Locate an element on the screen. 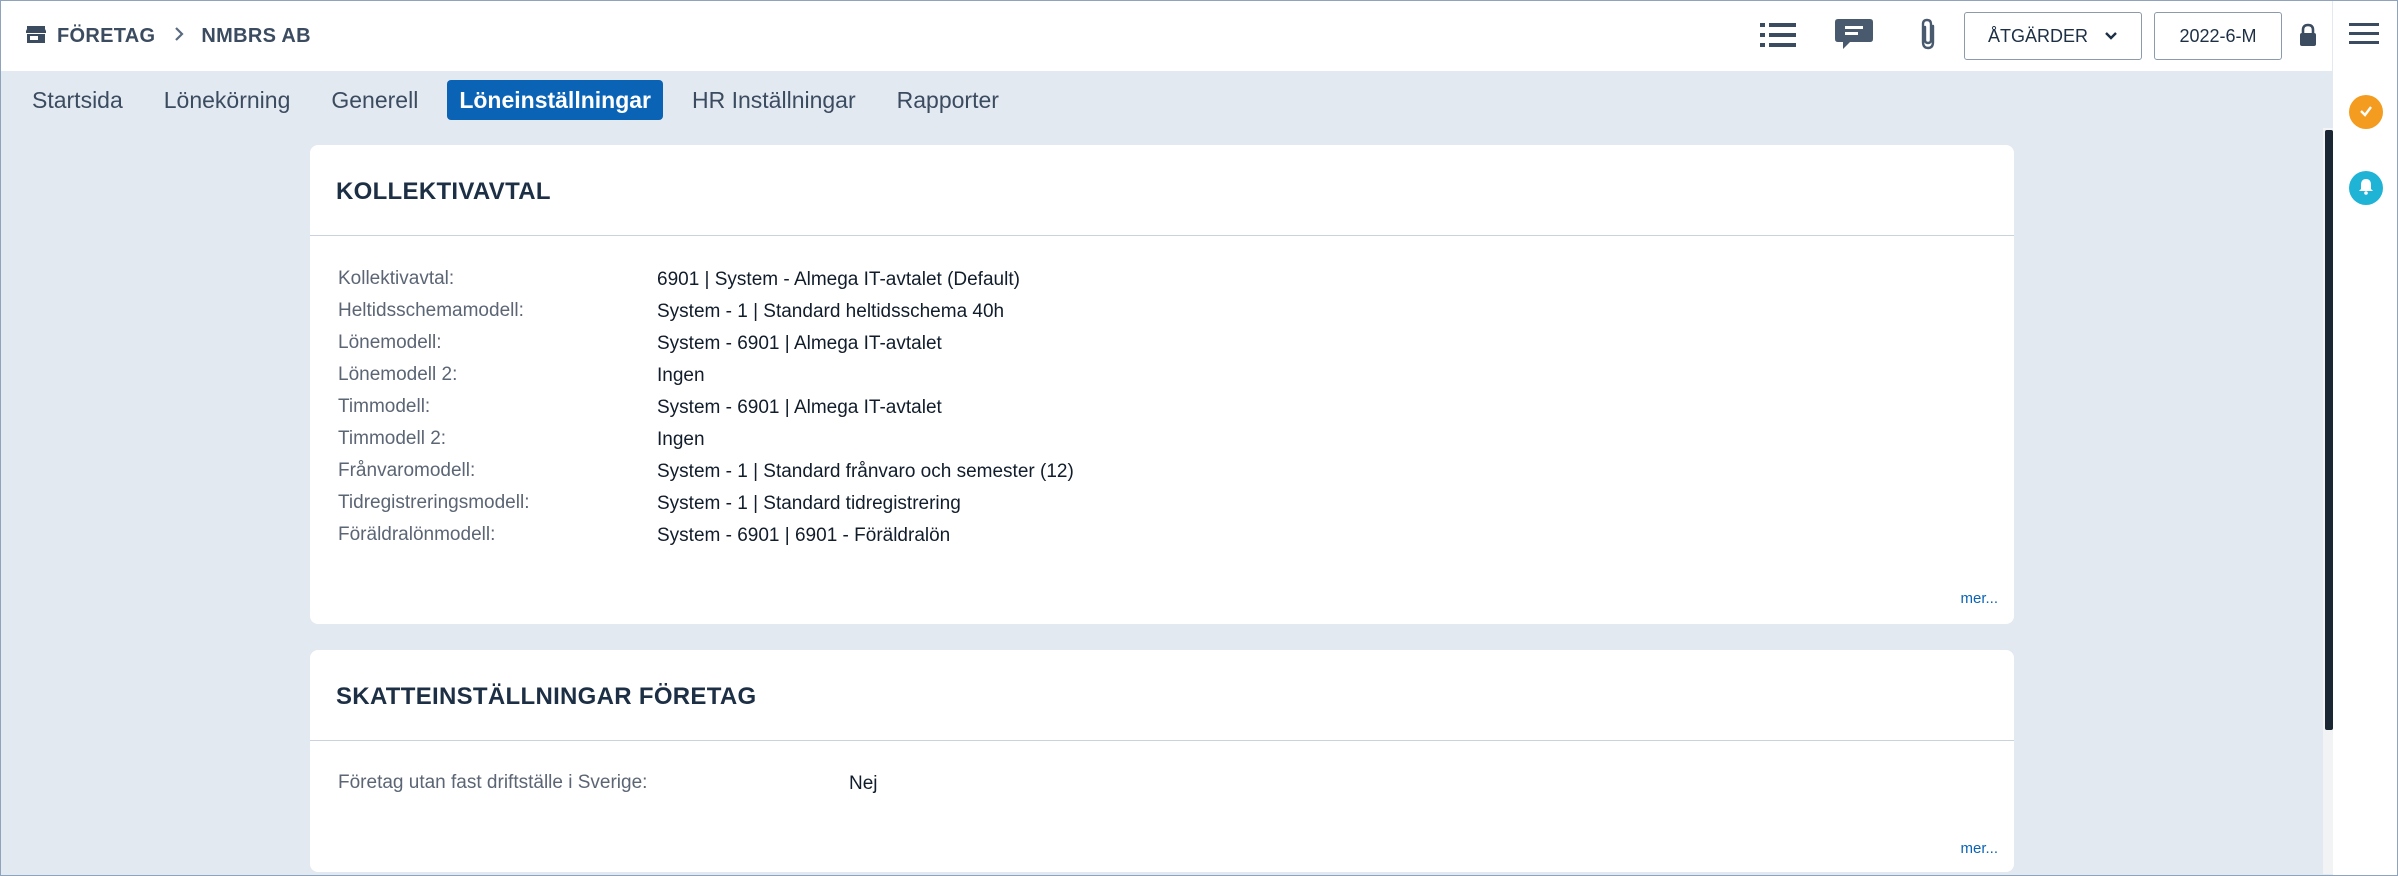  tab-startsida: Startsida is located at coordinates (77, 100).